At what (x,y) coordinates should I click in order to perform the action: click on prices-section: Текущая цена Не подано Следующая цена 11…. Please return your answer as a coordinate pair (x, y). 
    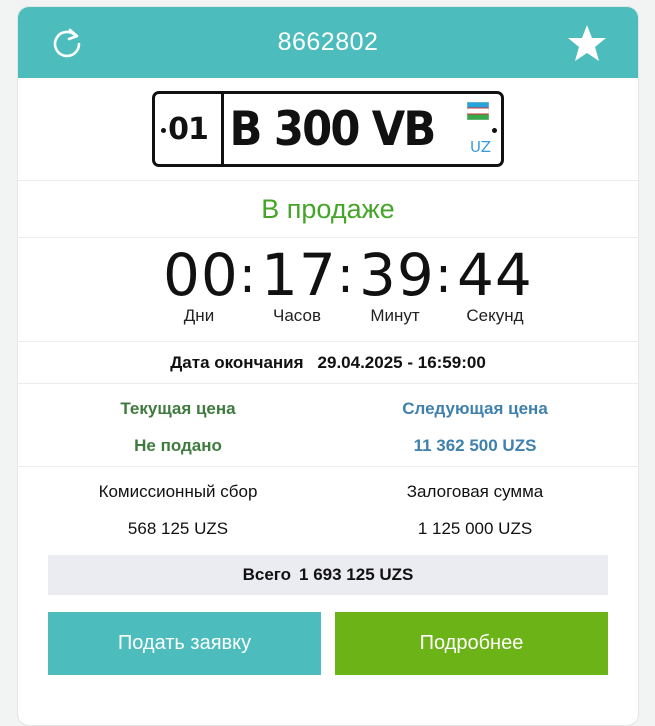
    Looking at the image, I should click on (328, 425).